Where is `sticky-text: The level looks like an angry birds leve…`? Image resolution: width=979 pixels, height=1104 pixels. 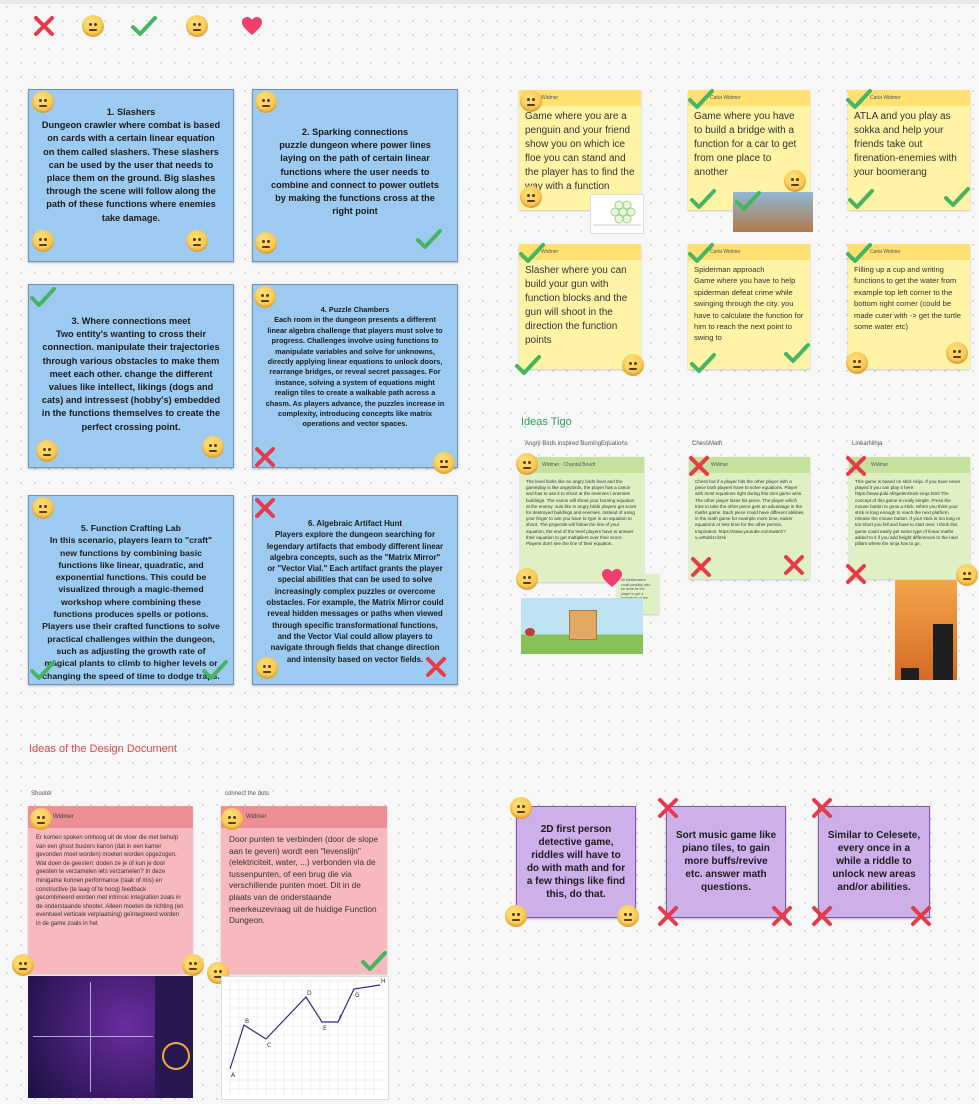 sticky-text: The level looks like an angry birds leve… is located at coordinates (581, 513).